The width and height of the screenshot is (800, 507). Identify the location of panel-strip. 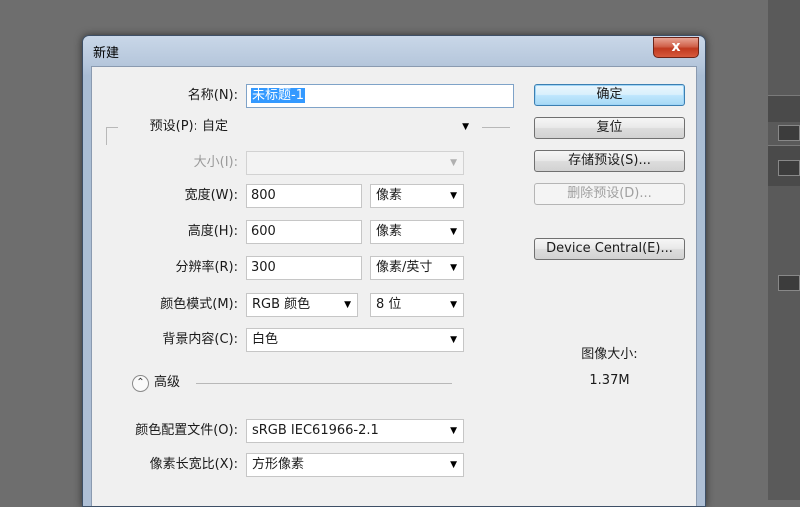
(784, 108).